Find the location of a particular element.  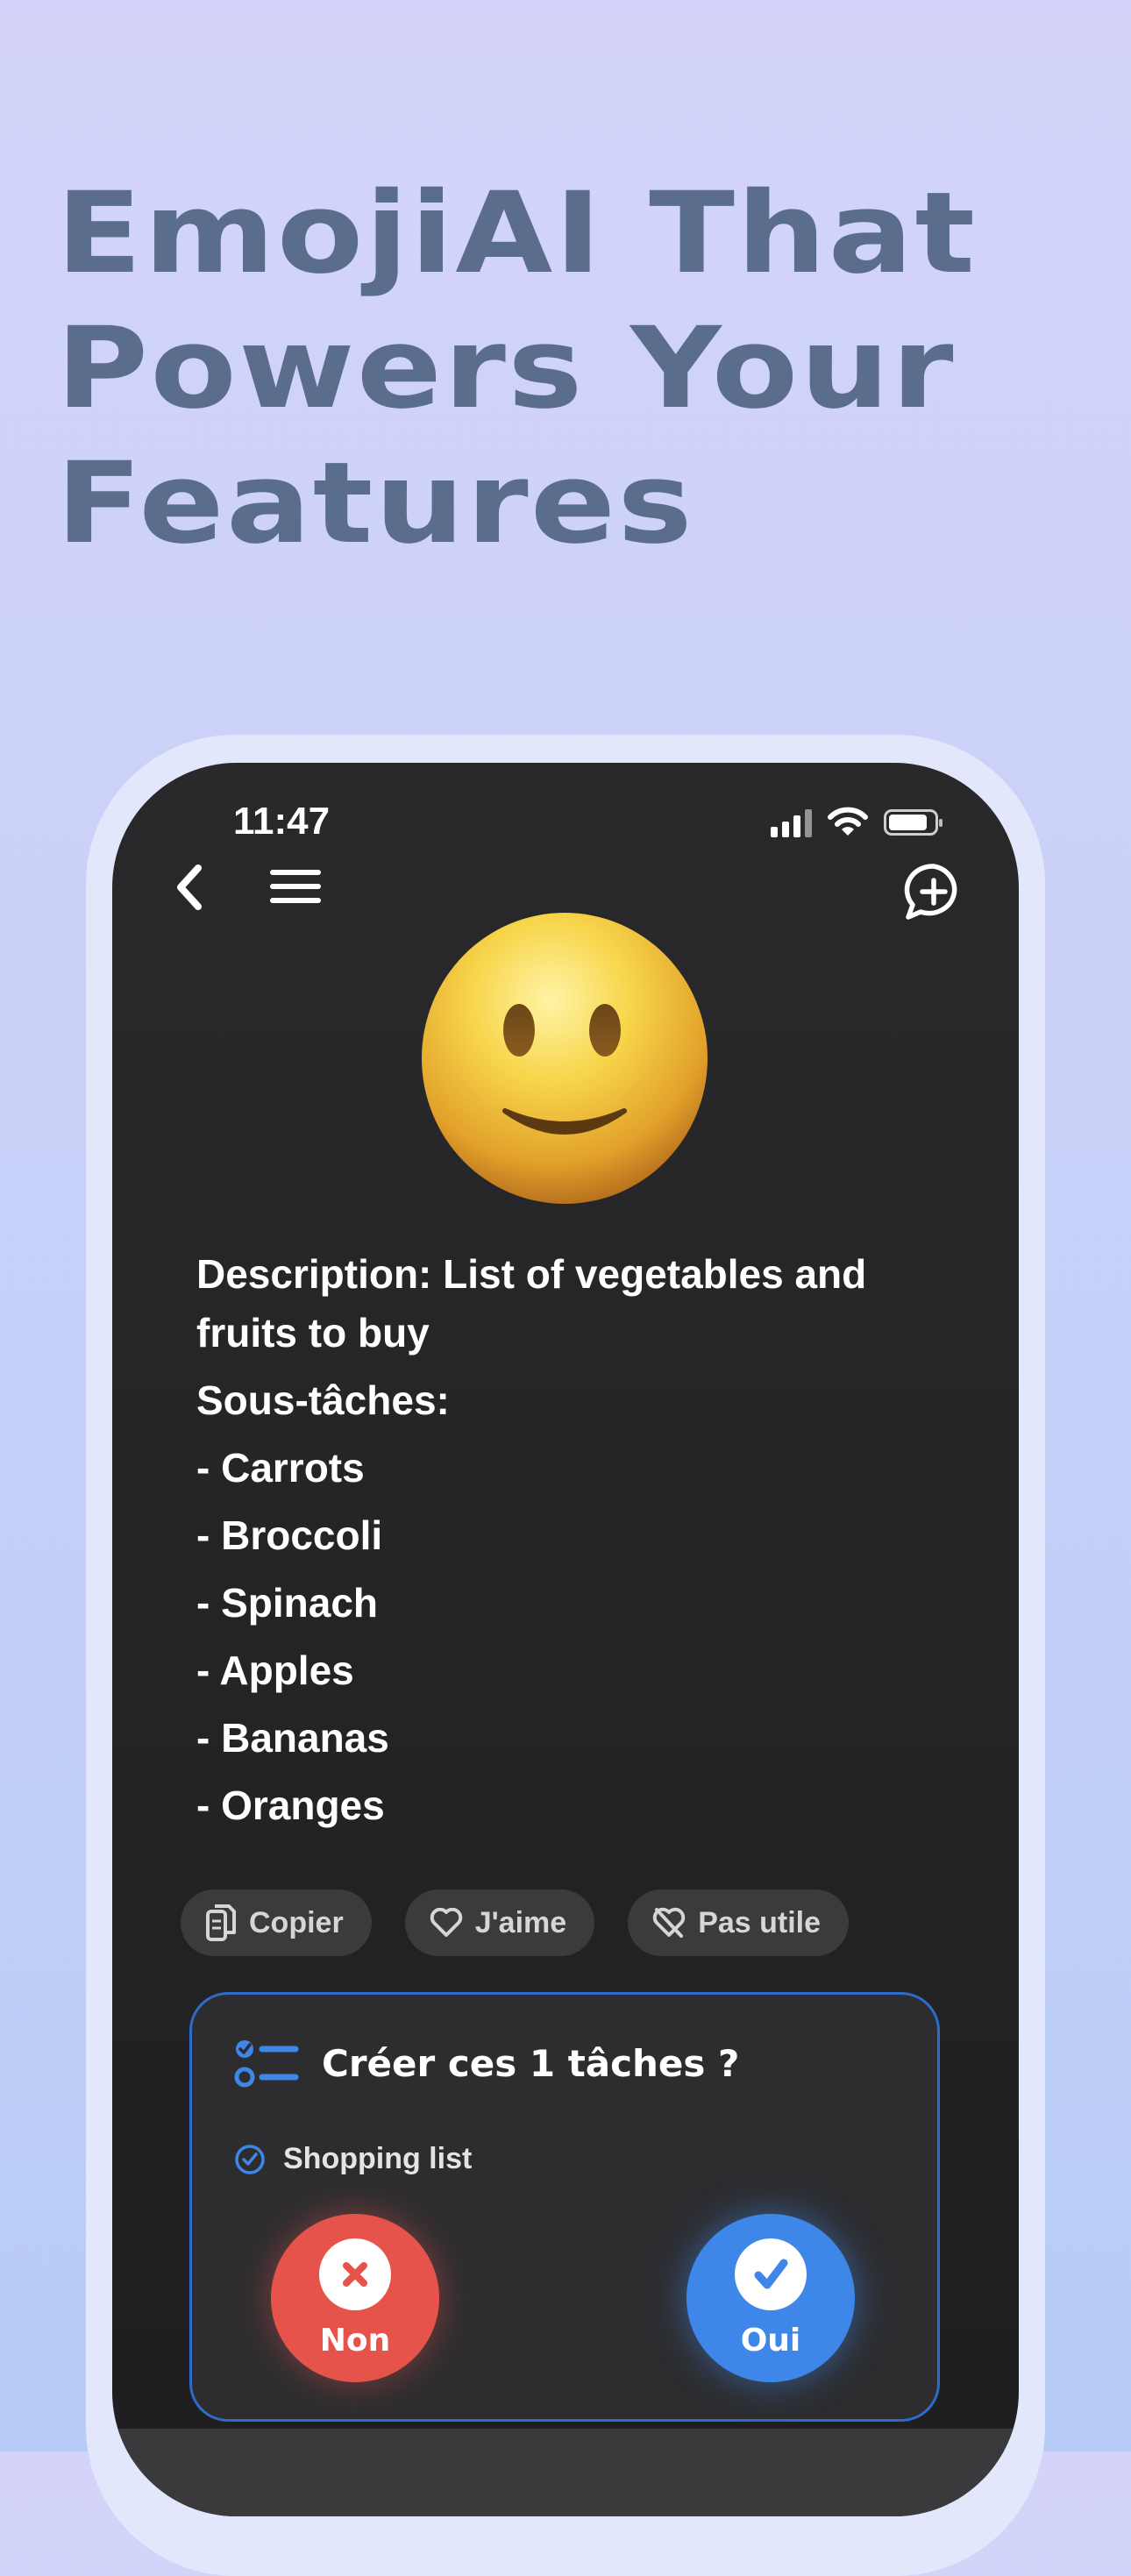

card-header: Créer ces 1 tâches ? is located at coordinates (486, 2063).